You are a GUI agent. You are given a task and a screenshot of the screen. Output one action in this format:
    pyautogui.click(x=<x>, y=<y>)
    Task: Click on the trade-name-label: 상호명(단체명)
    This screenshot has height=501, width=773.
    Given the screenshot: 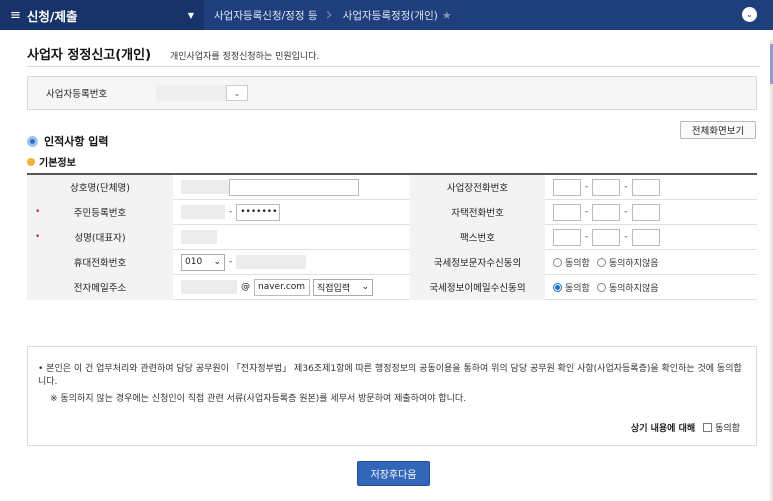 What is the action you would take?
    pyautogui.click(x=100, y=187)
    